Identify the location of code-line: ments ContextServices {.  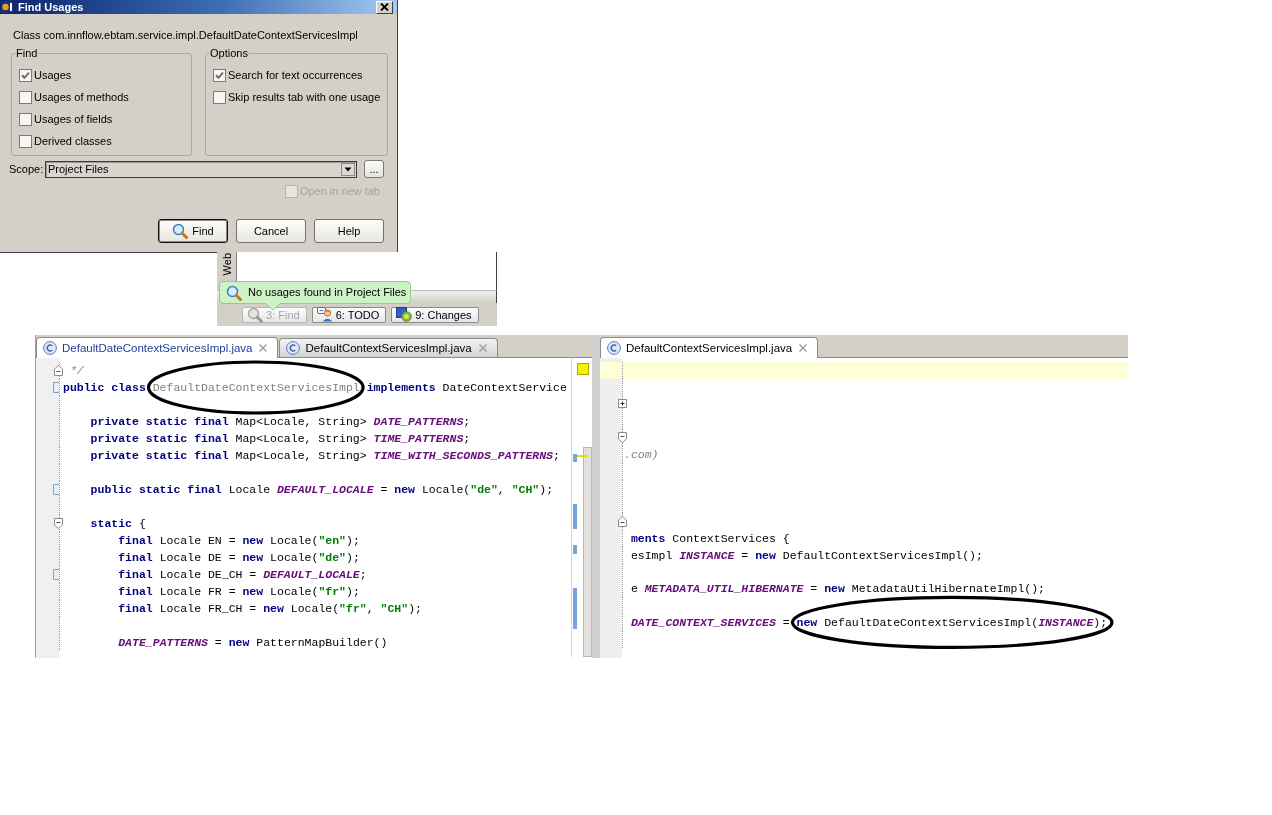
(710, 538).